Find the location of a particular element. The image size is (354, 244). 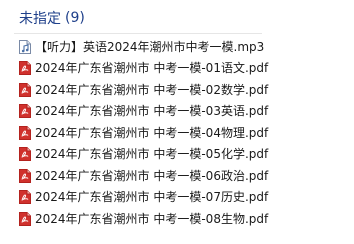

file-item-pdf: 2024年广东省潮州市 中考一模-04物理.pdf is located at coordinates (177, 133).